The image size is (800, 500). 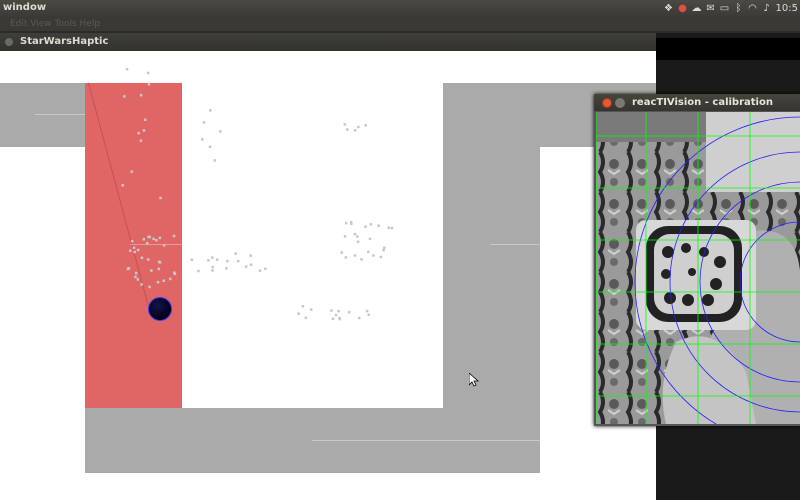 I want to click on mail-icon: ✉, so click(x=711, y=8).